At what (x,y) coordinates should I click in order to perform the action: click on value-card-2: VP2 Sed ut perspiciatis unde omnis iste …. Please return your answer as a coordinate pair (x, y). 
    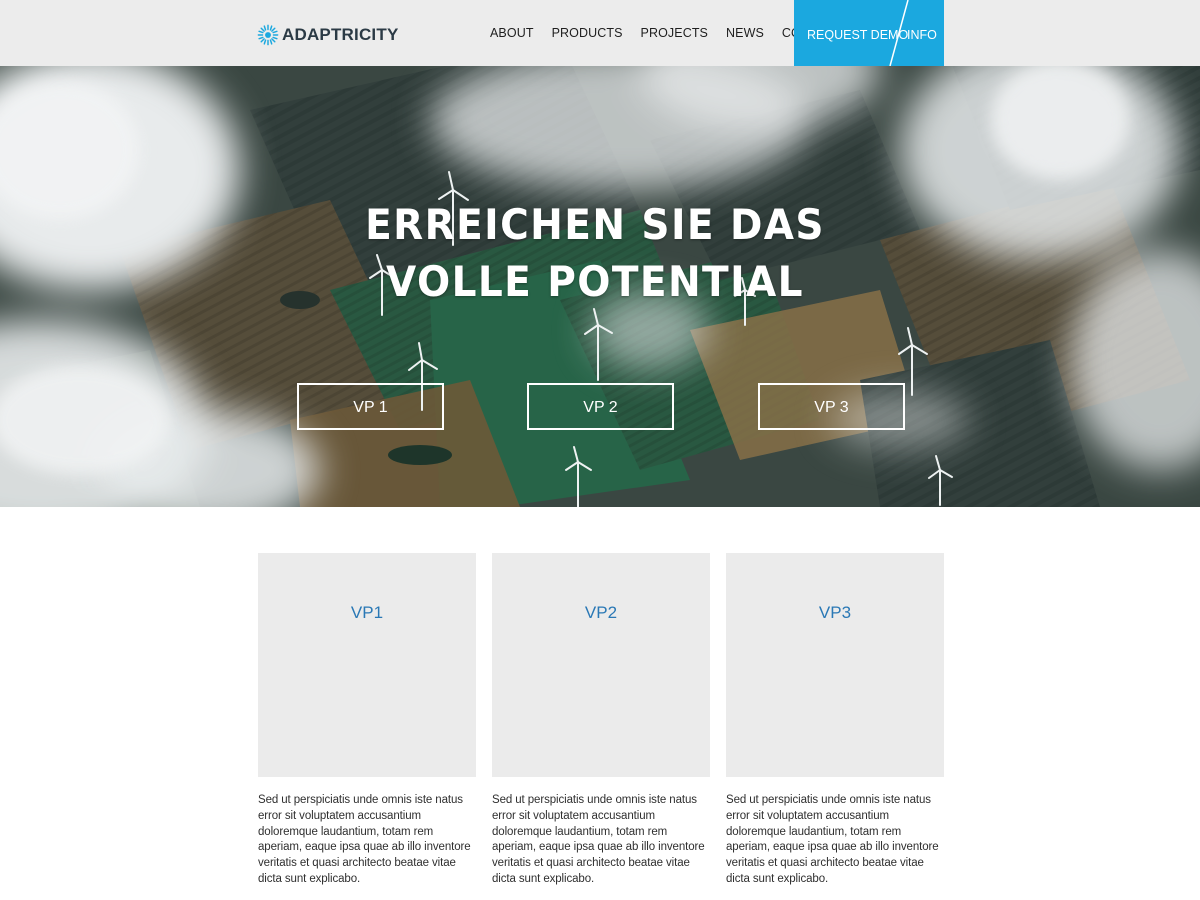
    Looking at the image, I should click on (601, 720).